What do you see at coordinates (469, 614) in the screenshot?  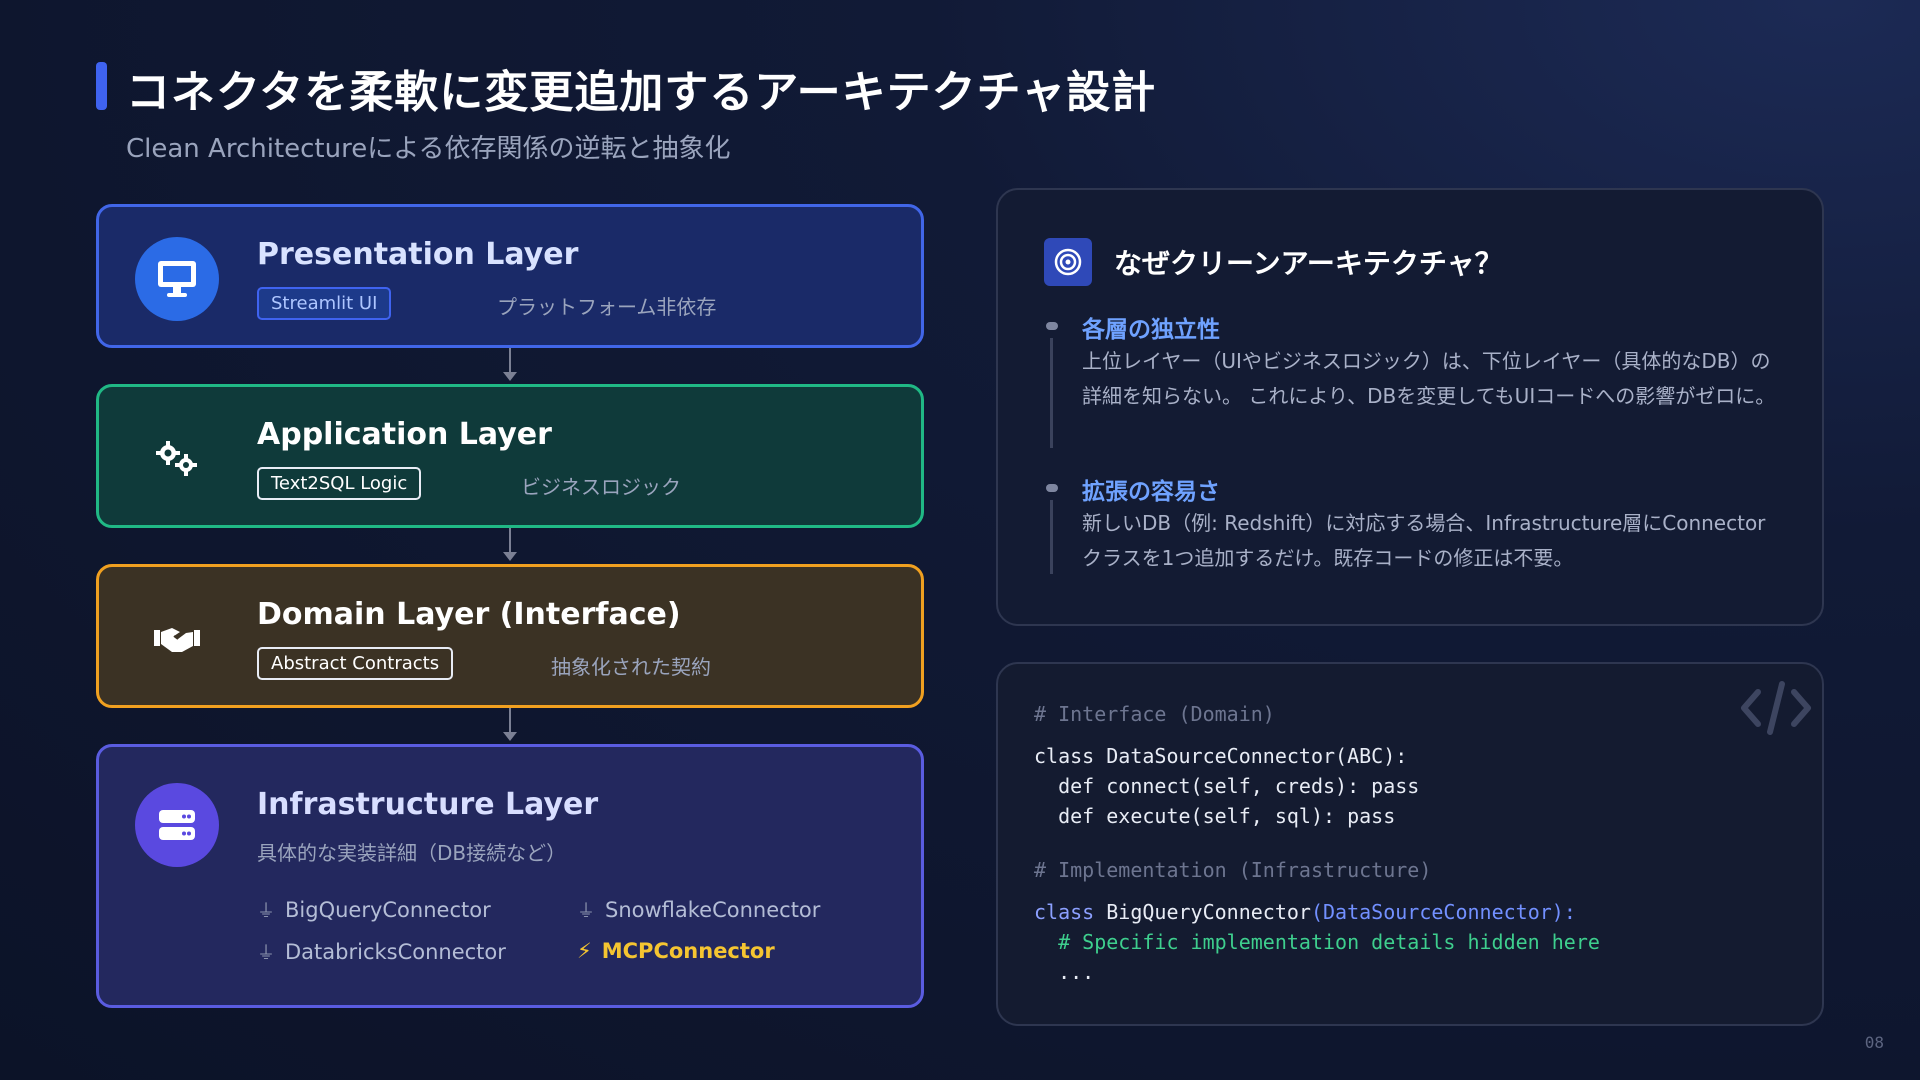 I see `layer-name: Domain Layer (Interface)` at bounding box center [469, 614].